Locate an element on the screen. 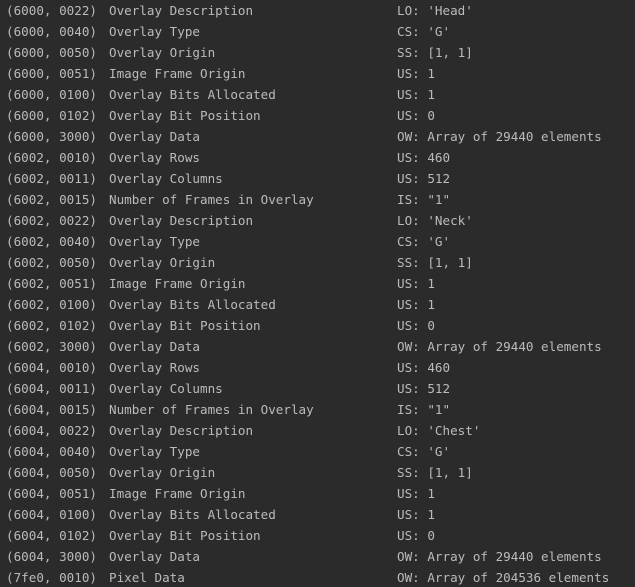  dicom-tag: (6002, 0040) is located at coordinates (51, 241).